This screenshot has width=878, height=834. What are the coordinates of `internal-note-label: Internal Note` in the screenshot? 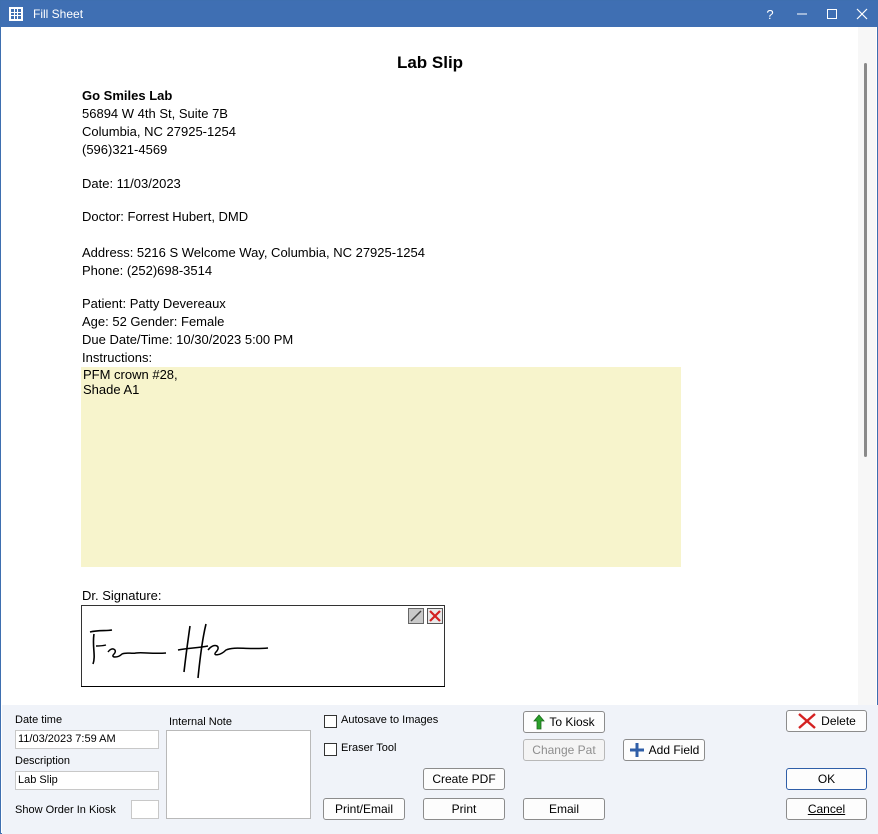 It's located at (200, 722).